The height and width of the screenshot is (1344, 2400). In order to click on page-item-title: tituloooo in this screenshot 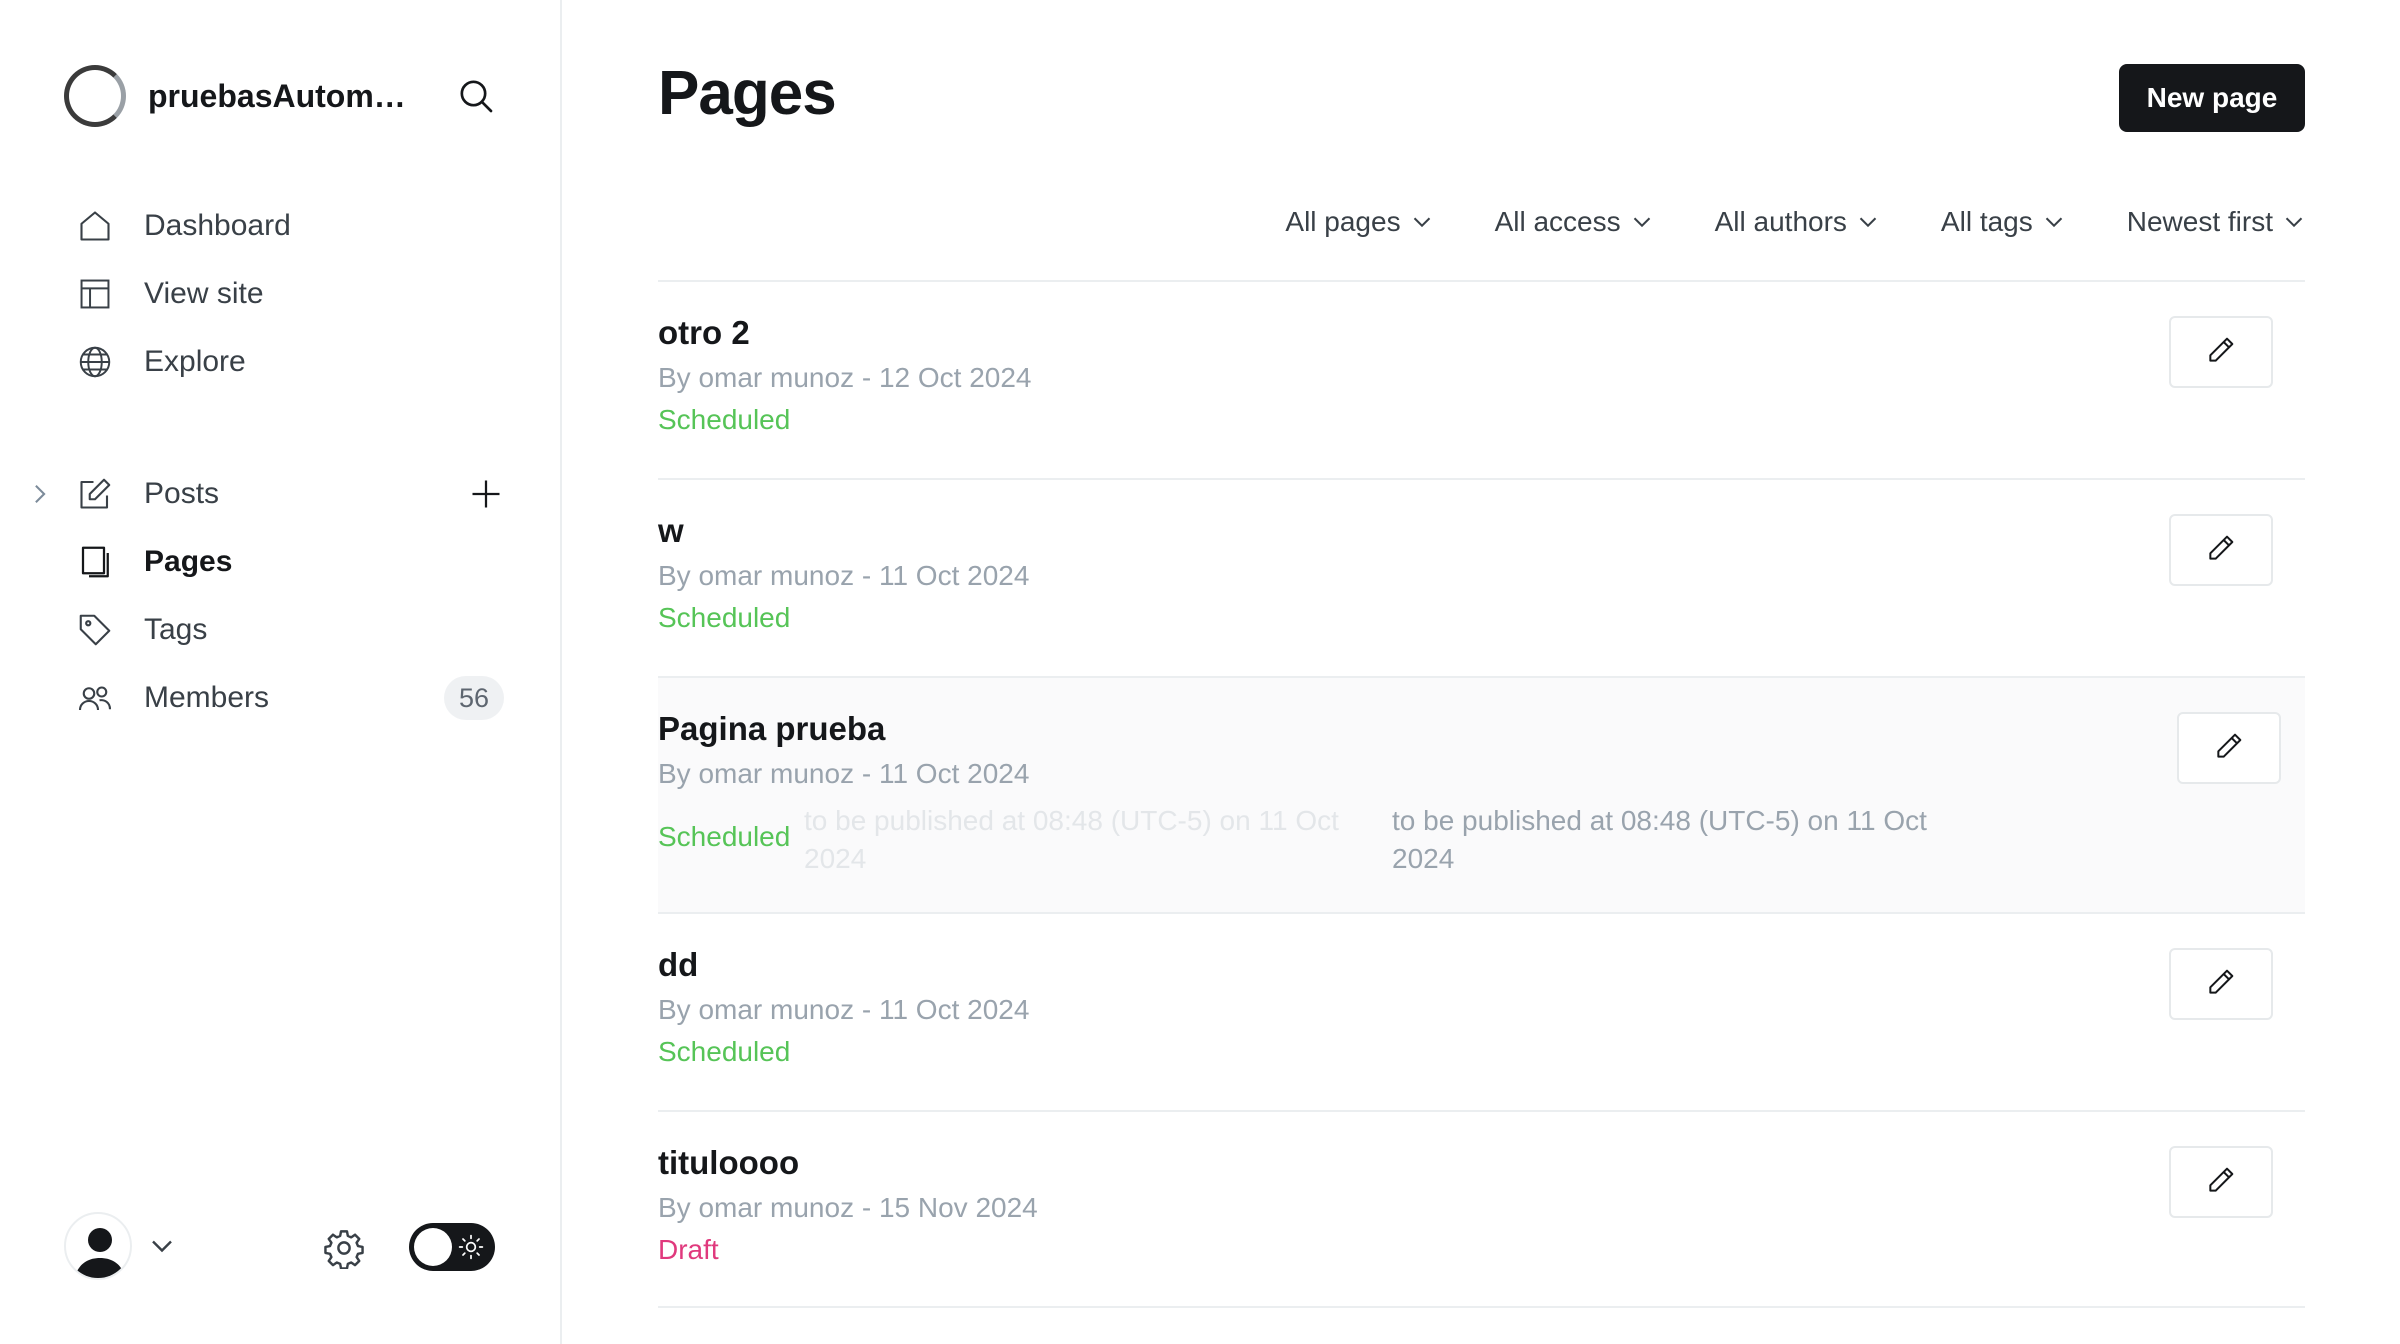, I will do `click(728, 1163)`.